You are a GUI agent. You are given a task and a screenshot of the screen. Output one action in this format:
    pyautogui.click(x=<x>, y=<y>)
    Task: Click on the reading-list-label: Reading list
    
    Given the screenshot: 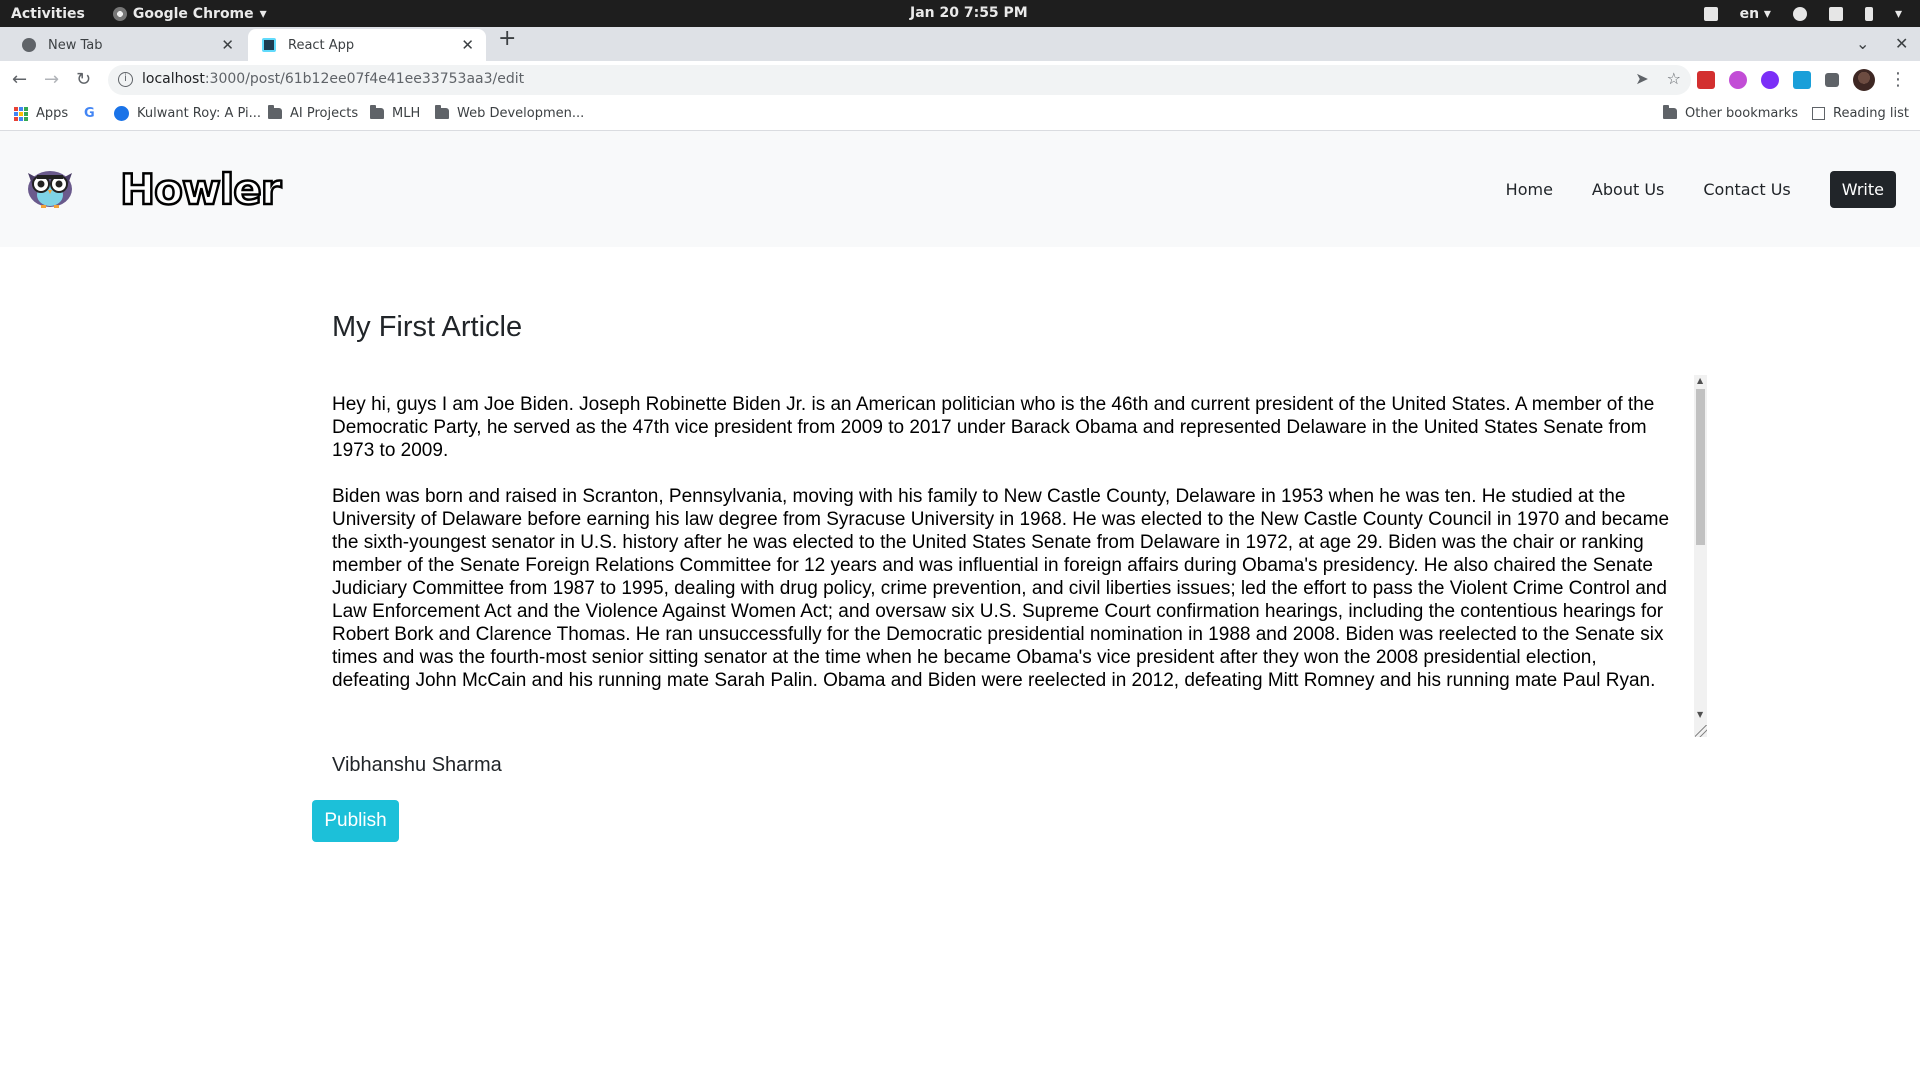 What is the action you would take?
    pyautogui.click(x=1871, y=113)
    